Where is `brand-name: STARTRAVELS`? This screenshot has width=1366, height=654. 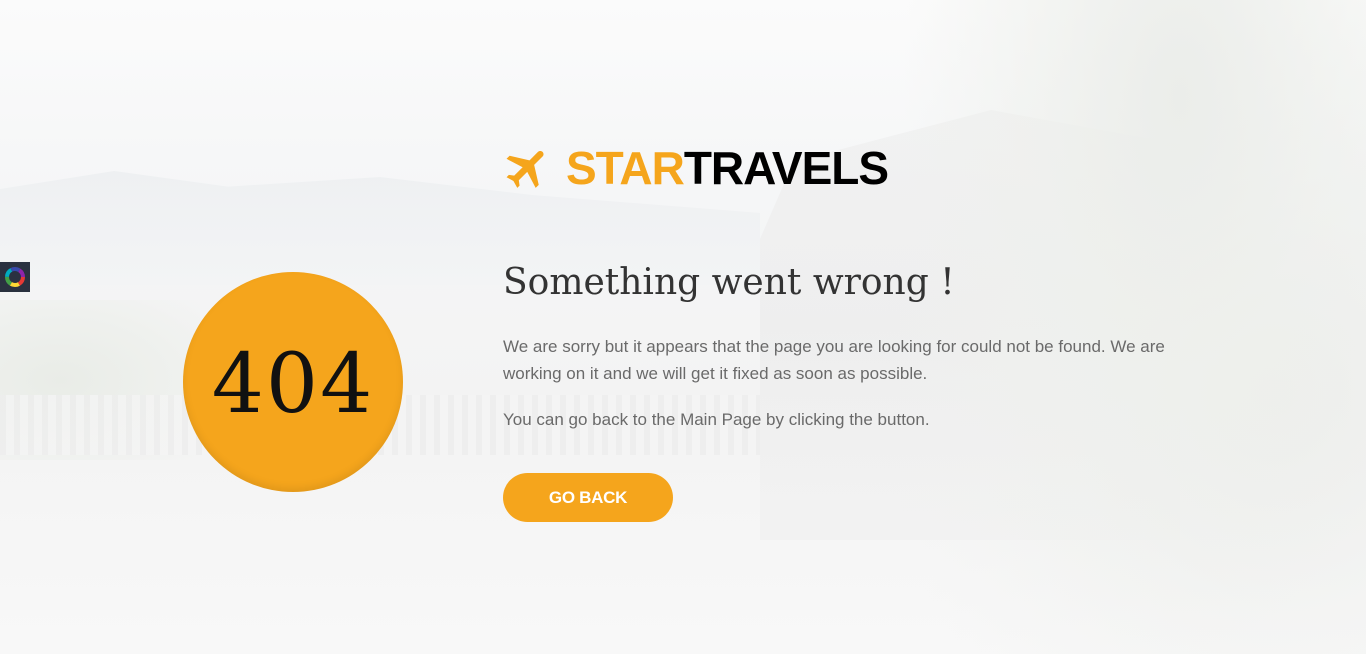
brand-name: STARTRAVELS is located at coordinates (727, 168).